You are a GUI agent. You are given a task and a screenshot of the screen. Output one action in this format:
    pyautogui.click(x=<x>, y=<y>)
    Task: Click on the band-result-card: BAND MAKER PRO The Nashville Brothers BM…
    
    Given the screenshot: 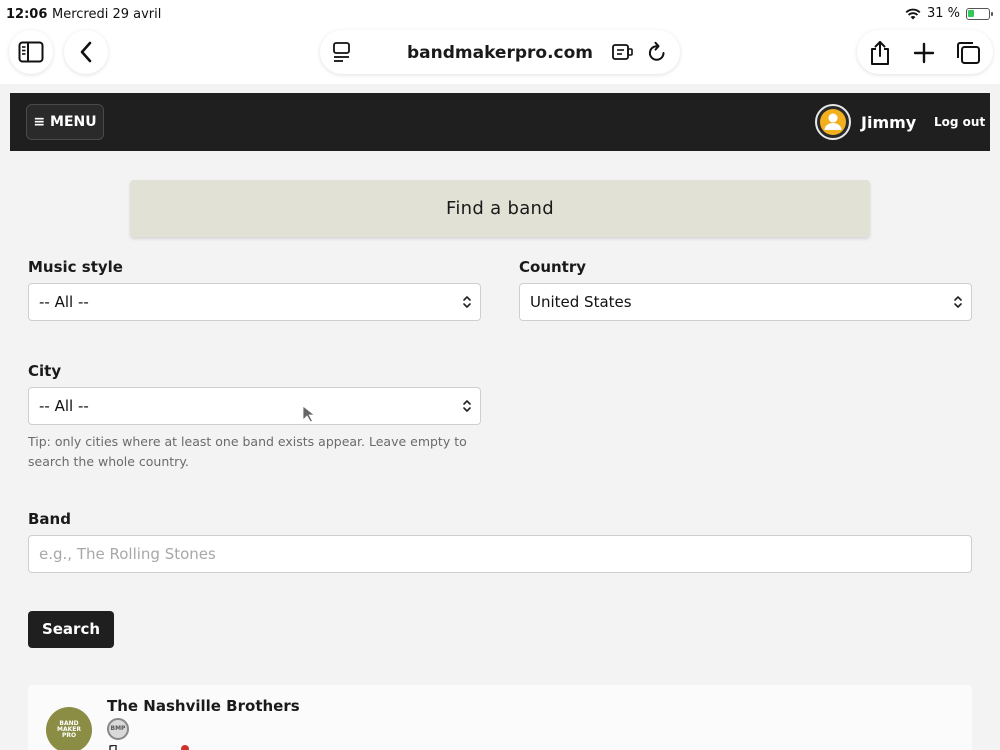 What is the action you would take?
    pyautogui.click(x=500, y=717)
    